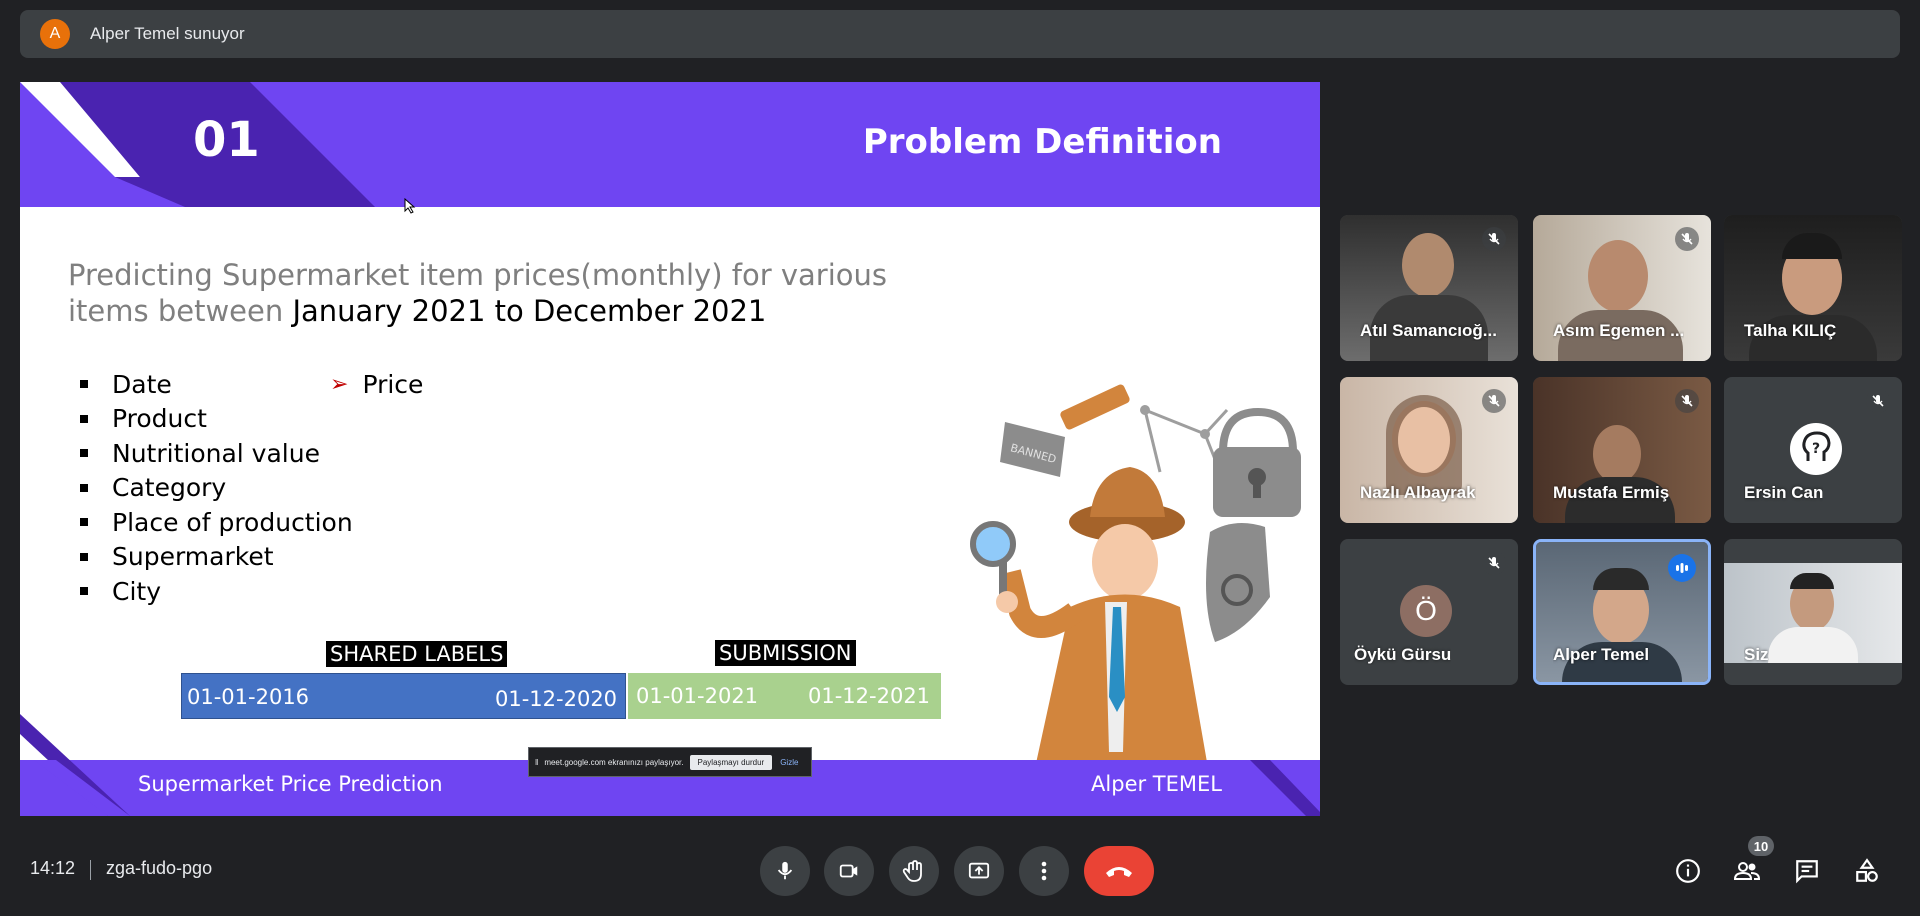 This screenshot has height=916, width=1920. I want to click on presenter-bar: A Alper Temel sunuyor, so click(960, 34).